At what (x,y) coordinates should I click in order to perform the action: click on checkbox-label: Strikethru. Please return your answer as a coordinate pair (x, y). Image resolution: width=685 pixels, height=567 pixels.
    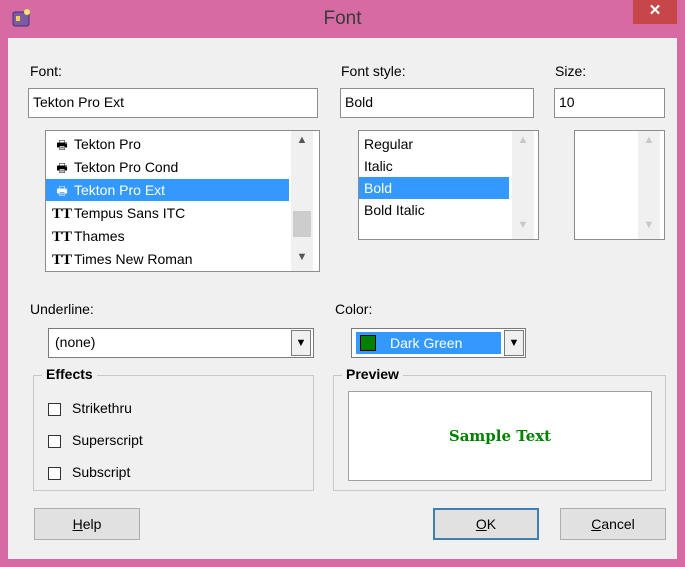
    Looking at the image, I should click on (102, 408).